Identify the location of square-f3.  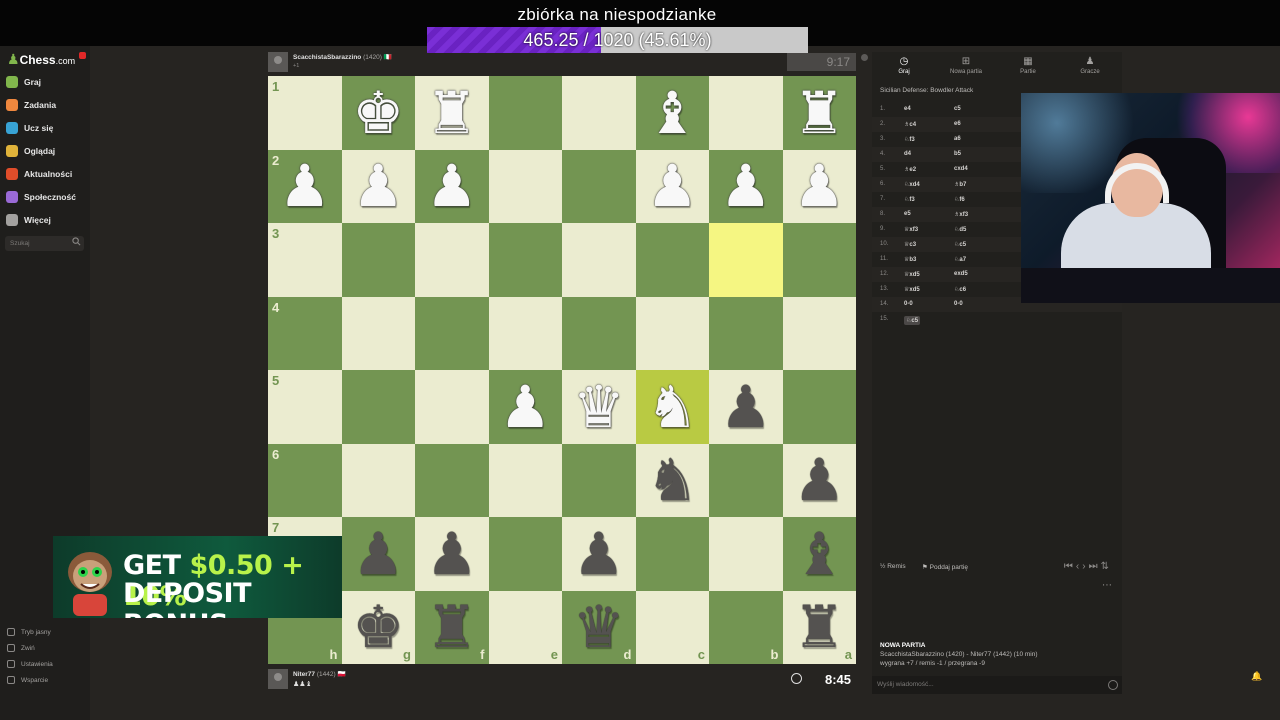
(452, 260).